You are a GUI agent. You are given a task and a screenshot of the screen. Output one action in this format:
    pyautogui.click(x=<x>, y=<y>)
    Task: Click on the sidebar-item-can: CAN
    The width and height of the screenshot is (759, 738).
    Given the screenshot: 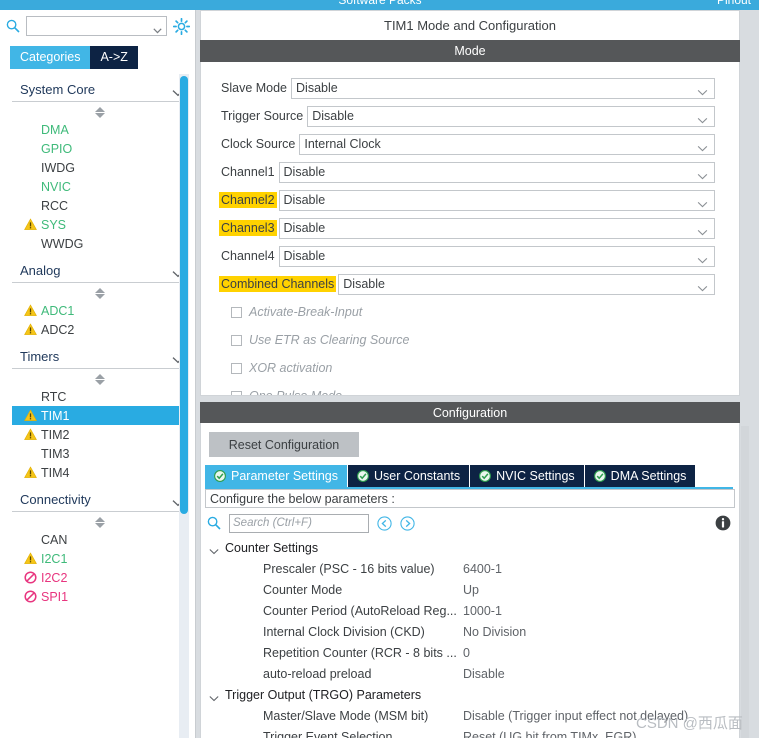 What is the action you would take?
    pyautogui.click(x=100, y=539)
    